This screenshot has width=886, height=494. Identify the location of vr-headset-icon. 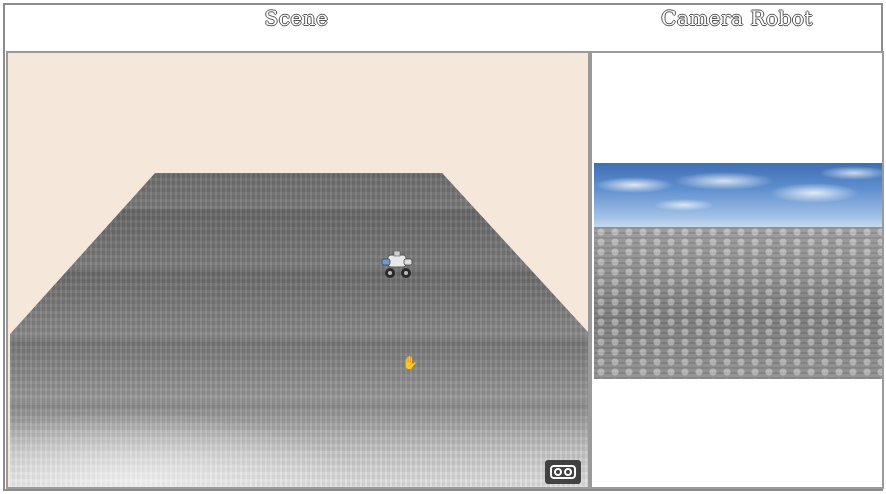
(563, 472).